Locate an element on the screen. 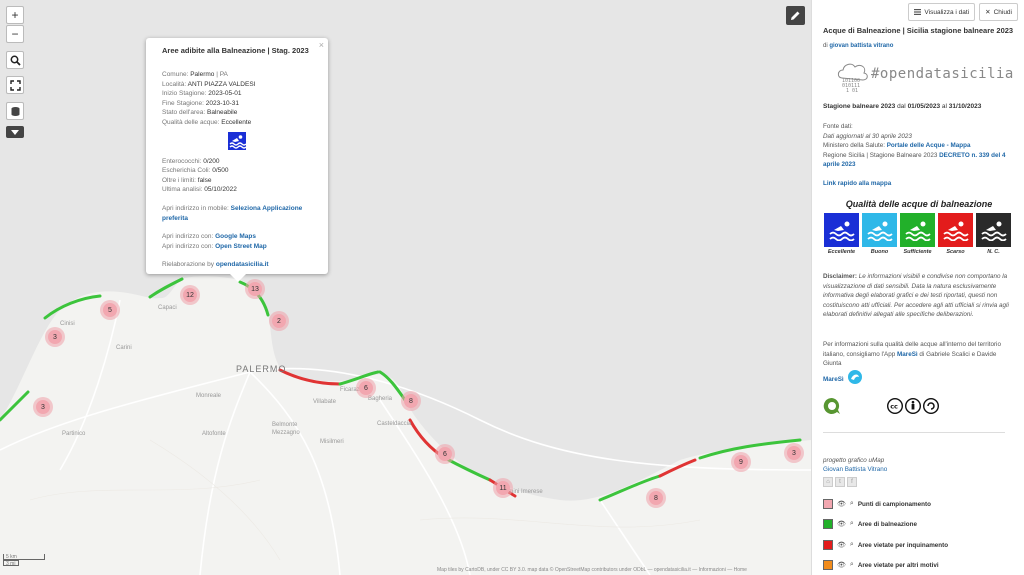  popup-value: 0/500 is located at coordinates (220, 171).